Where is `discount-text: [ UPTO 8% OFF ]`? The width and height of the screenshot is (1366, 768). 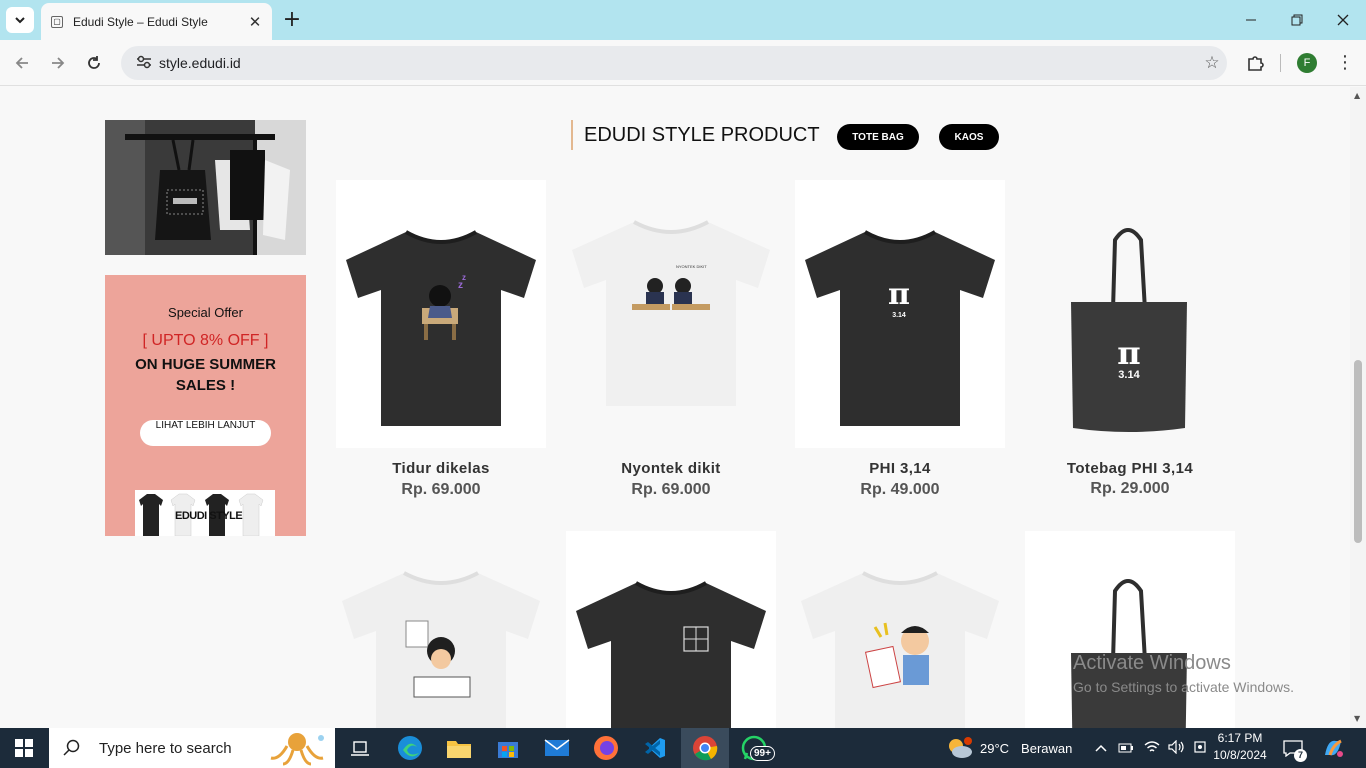
discount-text: [ UPTO 8% OFF ] is located at coordinates (205, 340).